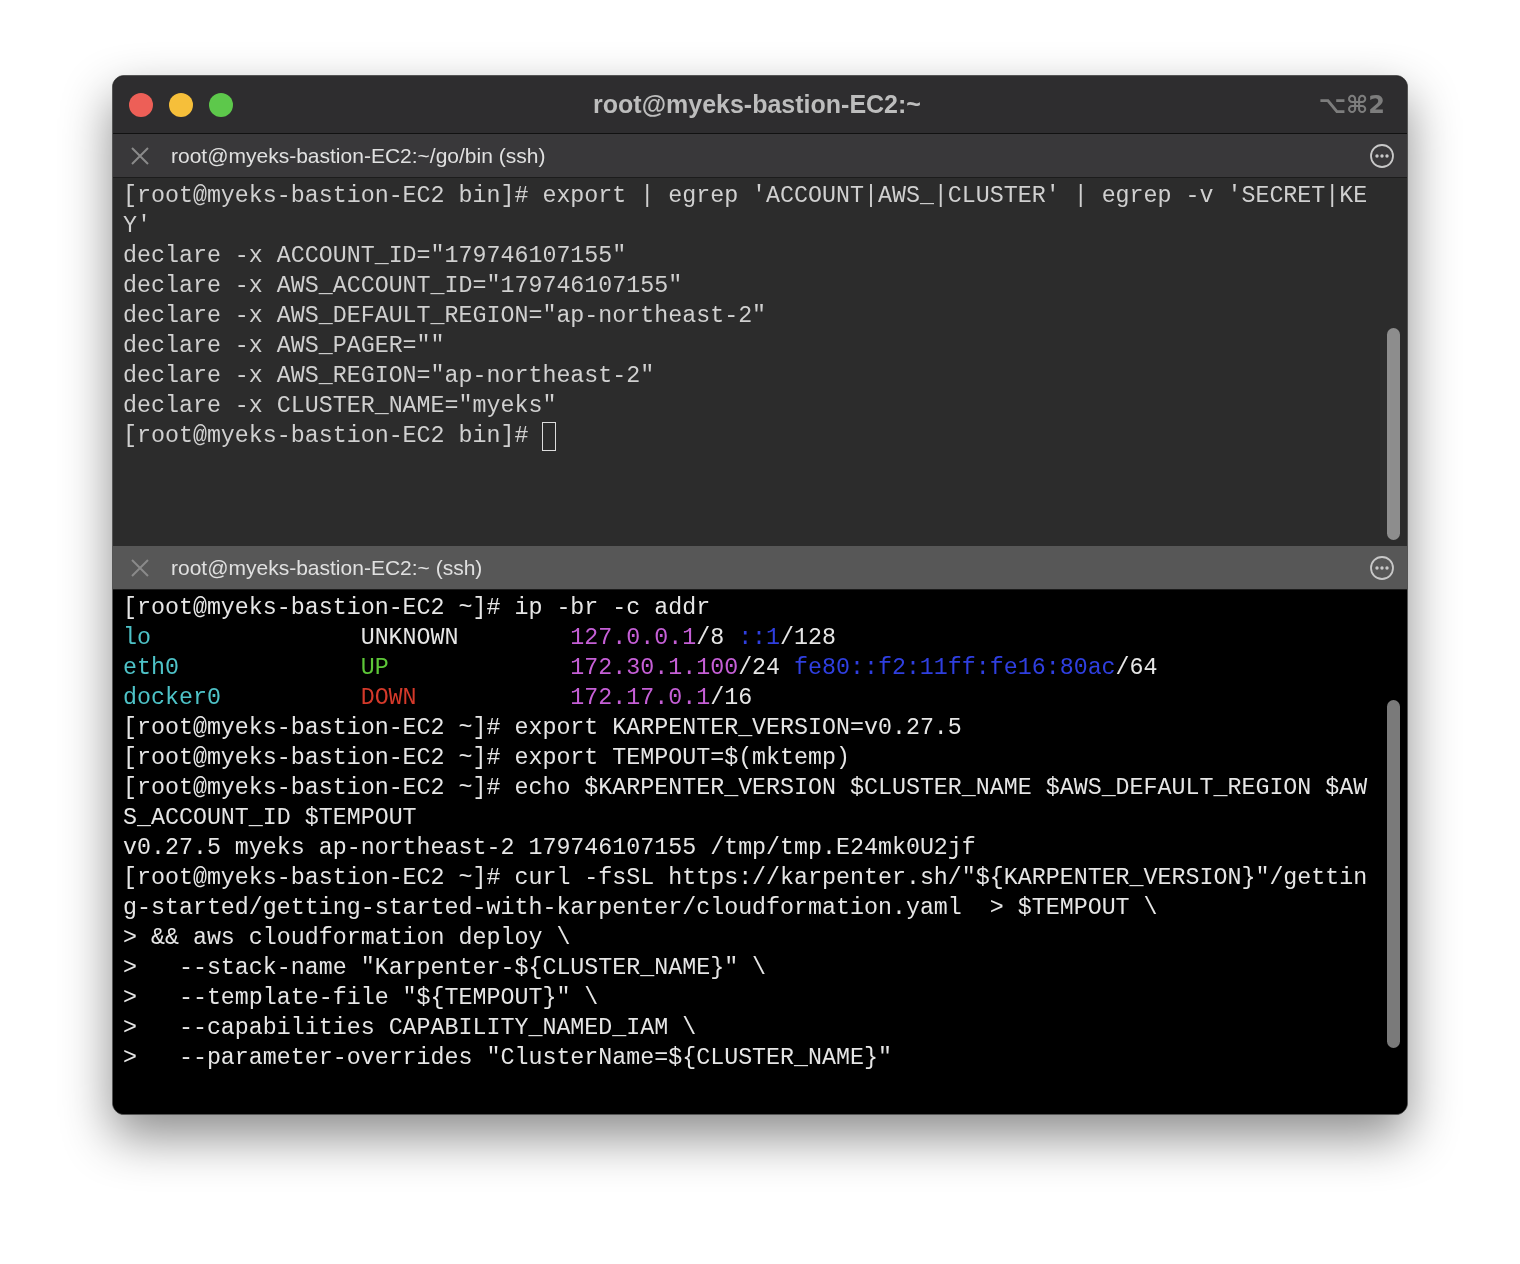 This screenshot has height=1264, width=1520. Describe the element at coordinates (361, 998) in the screenshot. I see `terminal-line: > --template-file "${TEMPOUT}" \` at that location.